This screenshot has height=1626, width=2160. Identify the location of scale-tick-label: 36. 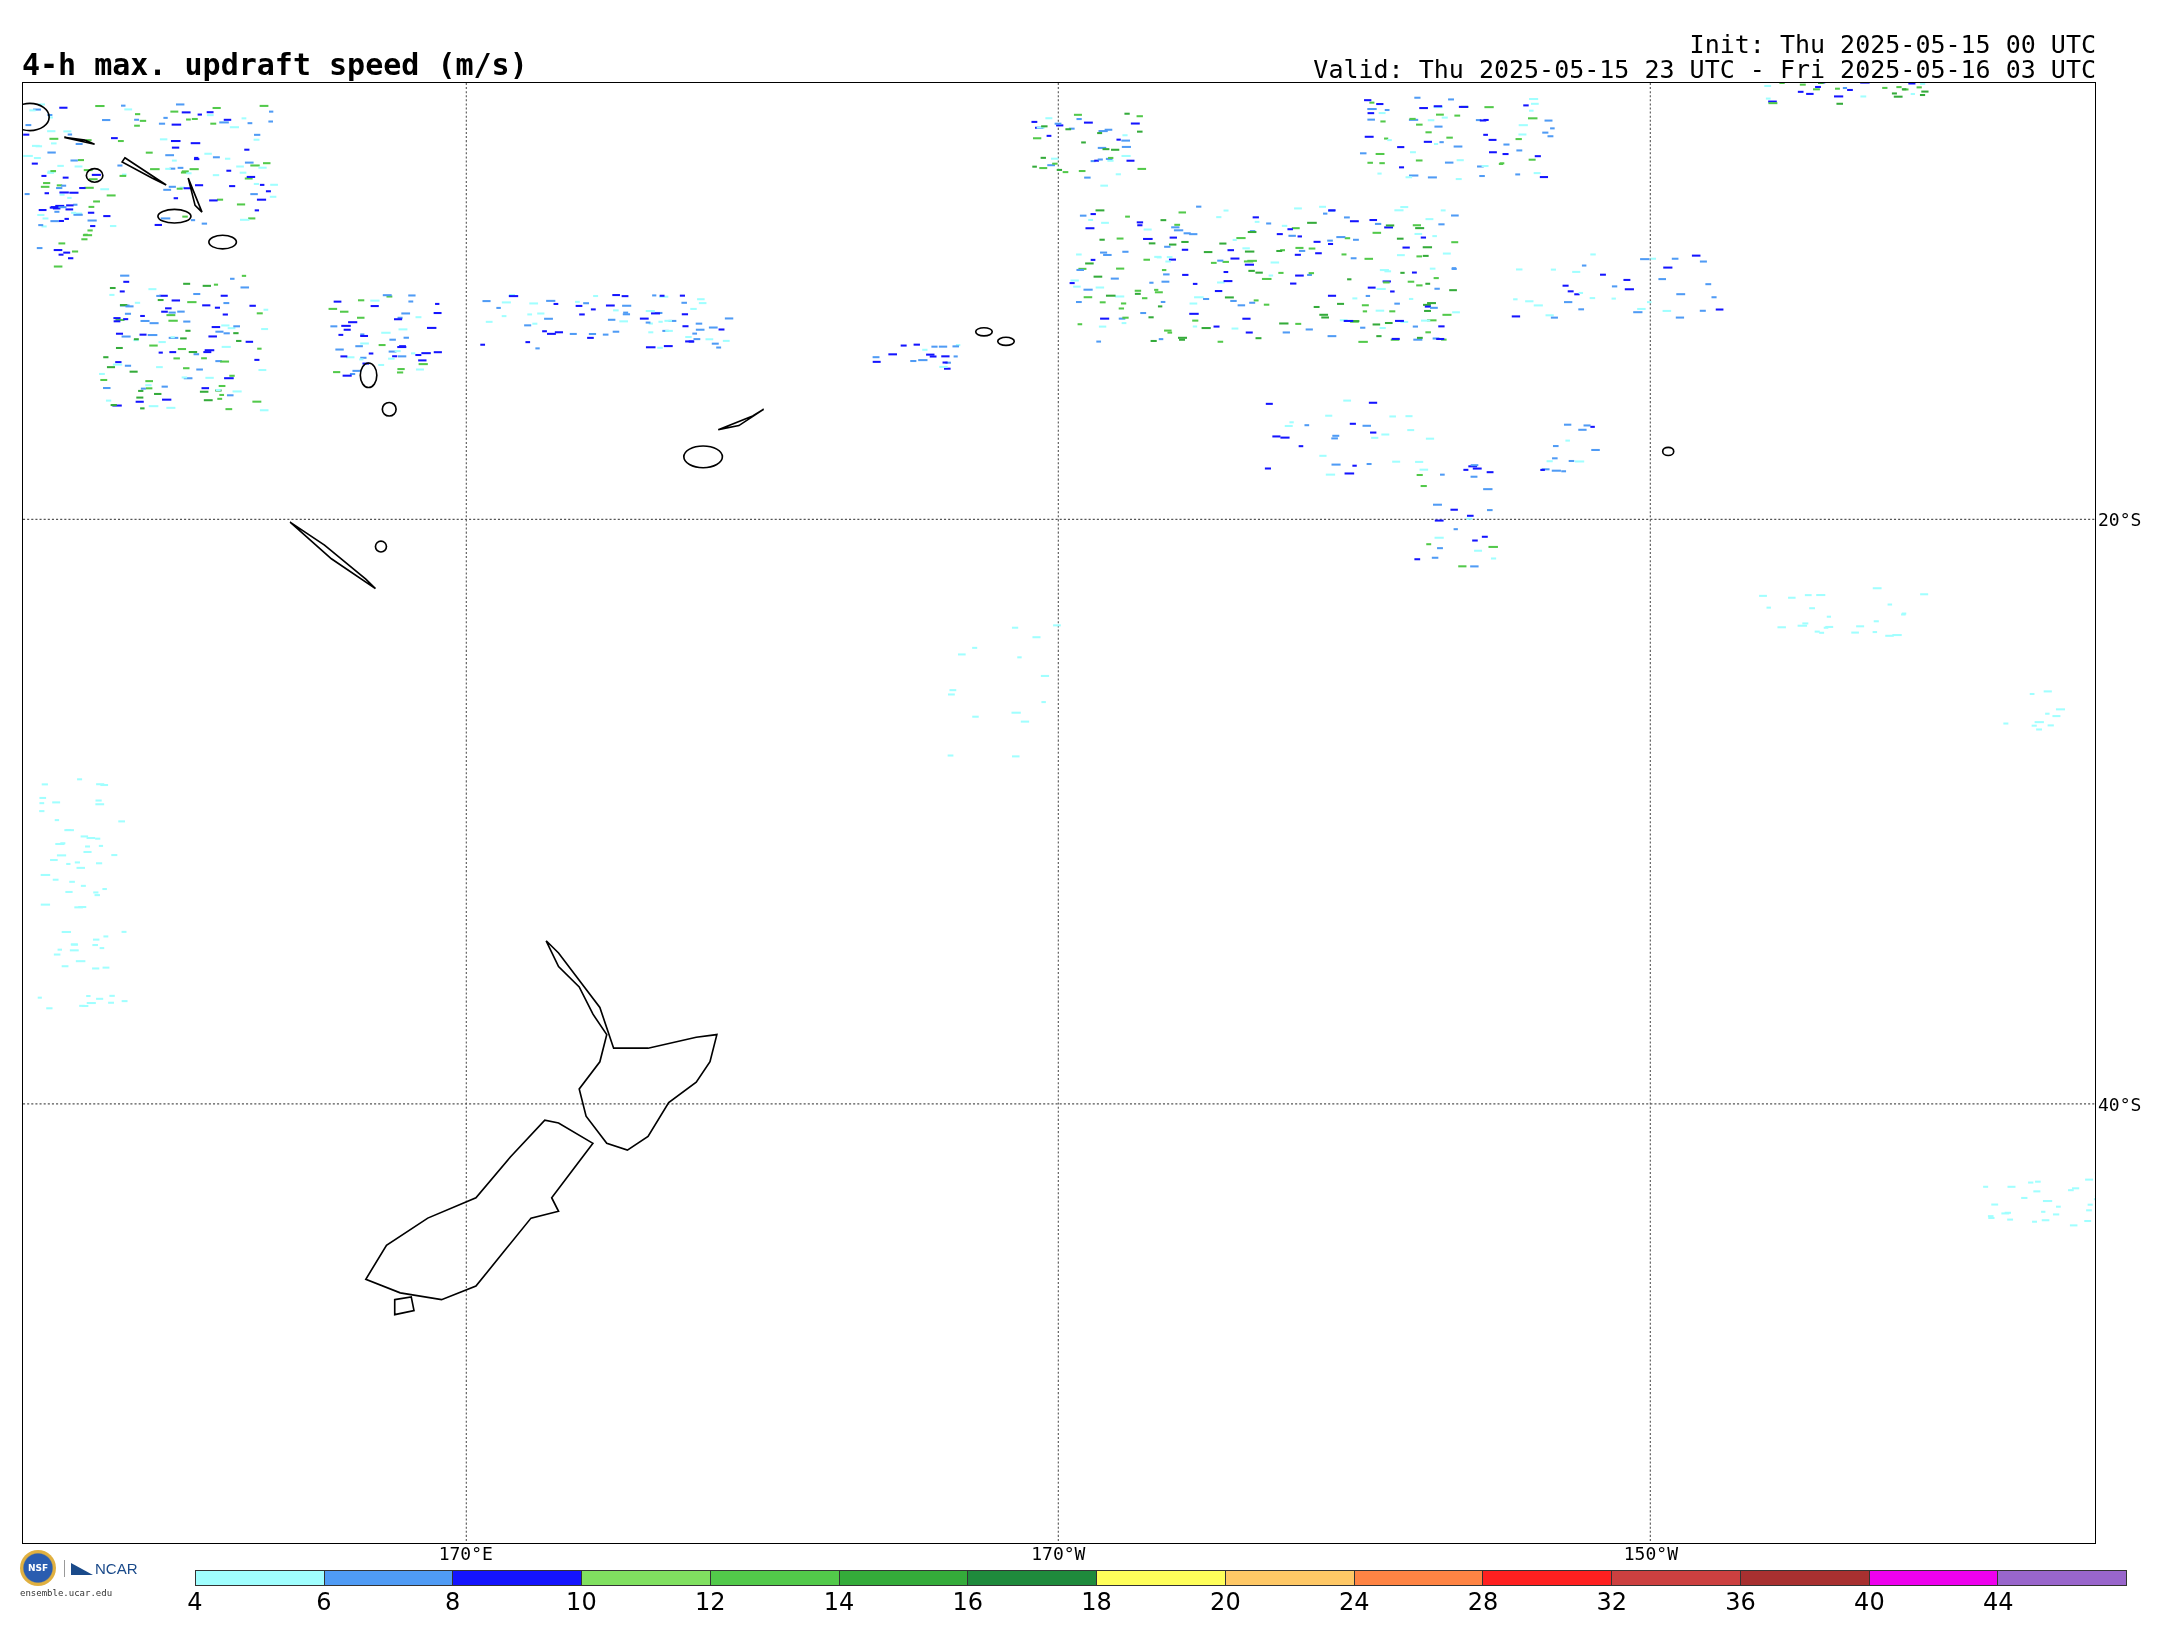
(1740, 1602).